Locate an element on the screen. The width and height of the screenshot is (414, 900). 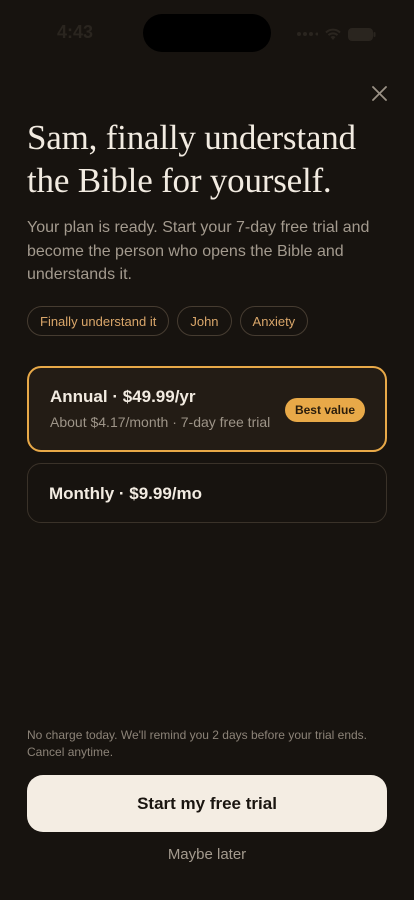
status-bar: 4:43 is located at coordinates (207, 30).